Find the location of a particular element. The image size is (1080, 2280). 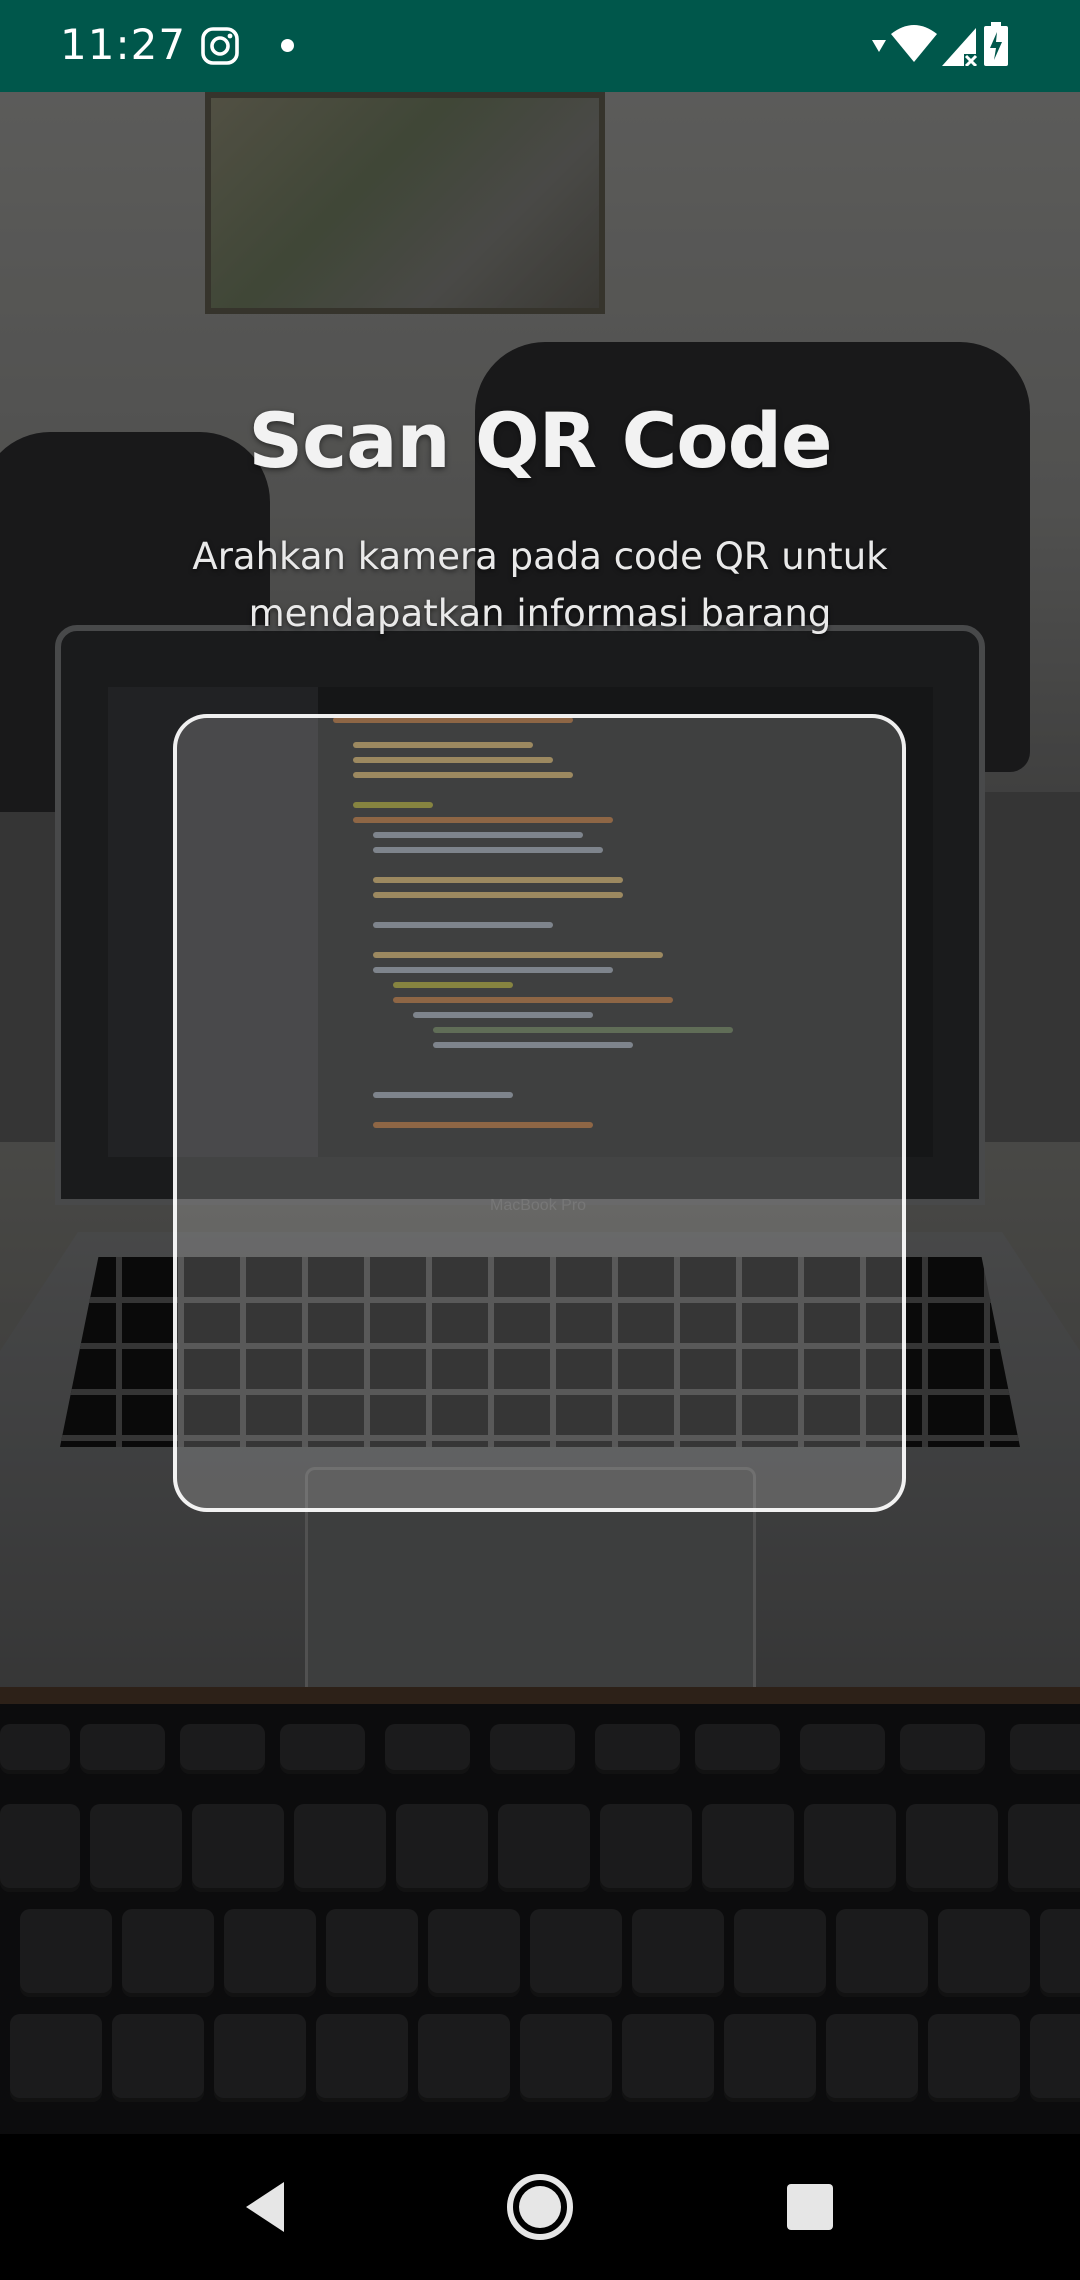

signal-arrow-icon is located at coordinates (879, 46).